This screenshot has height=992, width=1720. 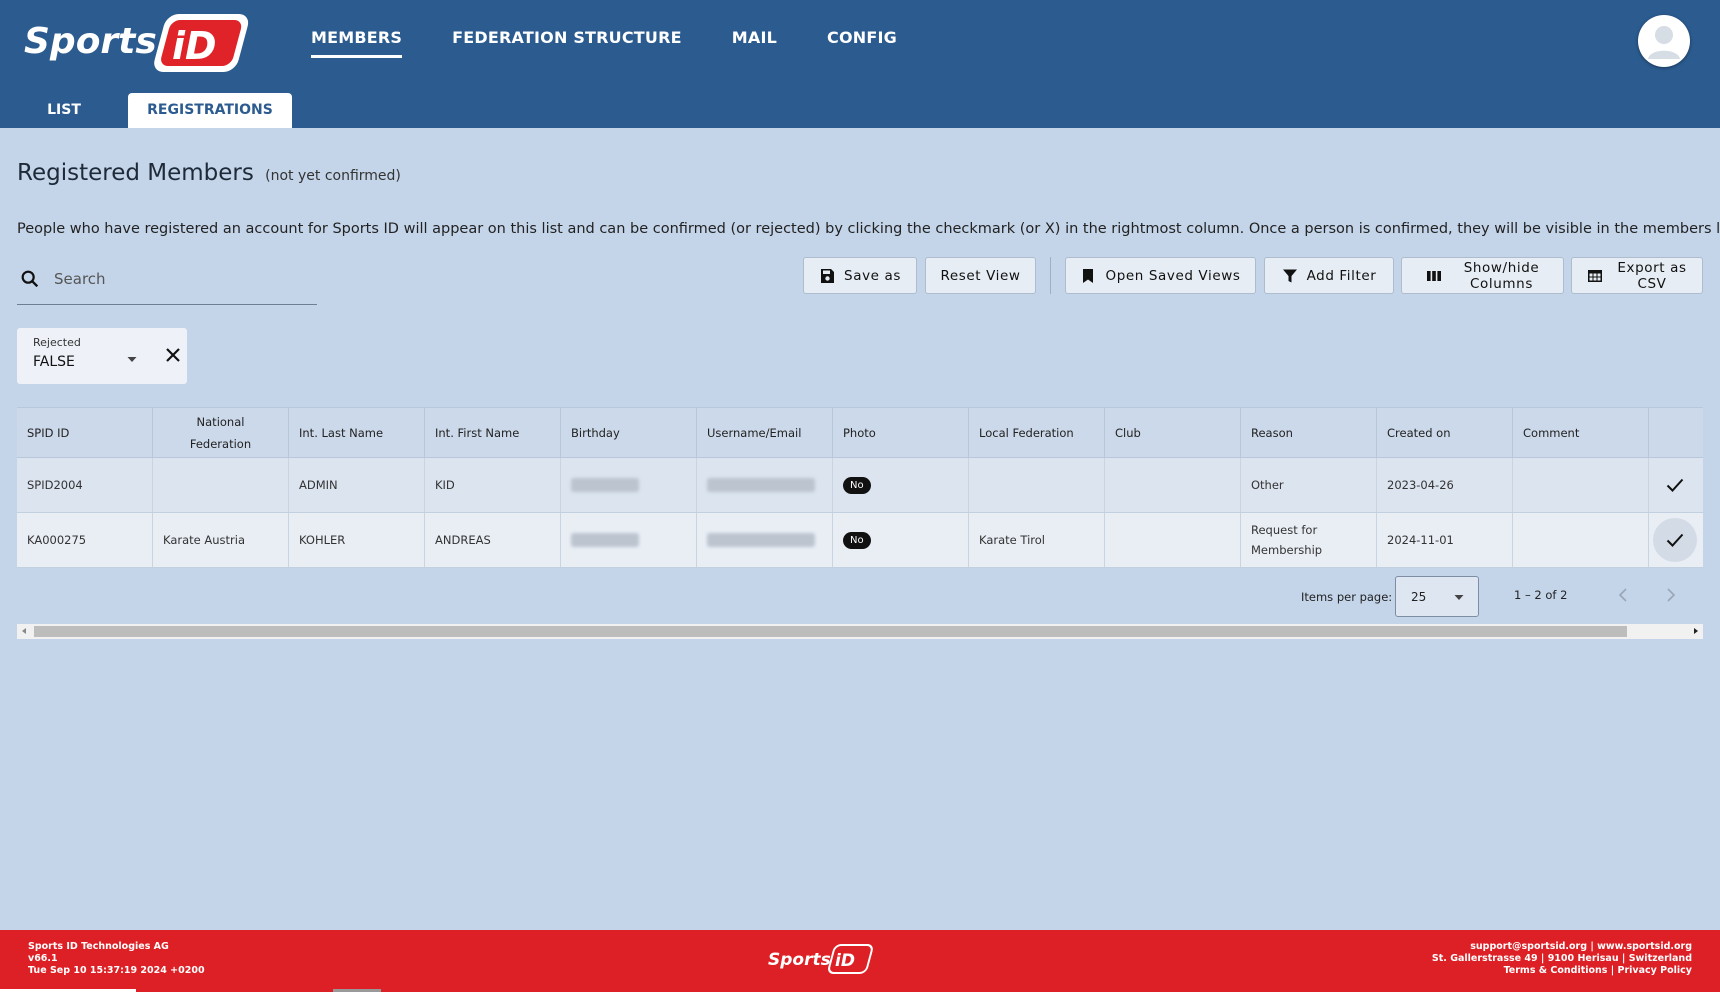 What do you see at coordinates (221, 485) in the screenshot?
I see `cell-national` at bounding box center [221, 485].